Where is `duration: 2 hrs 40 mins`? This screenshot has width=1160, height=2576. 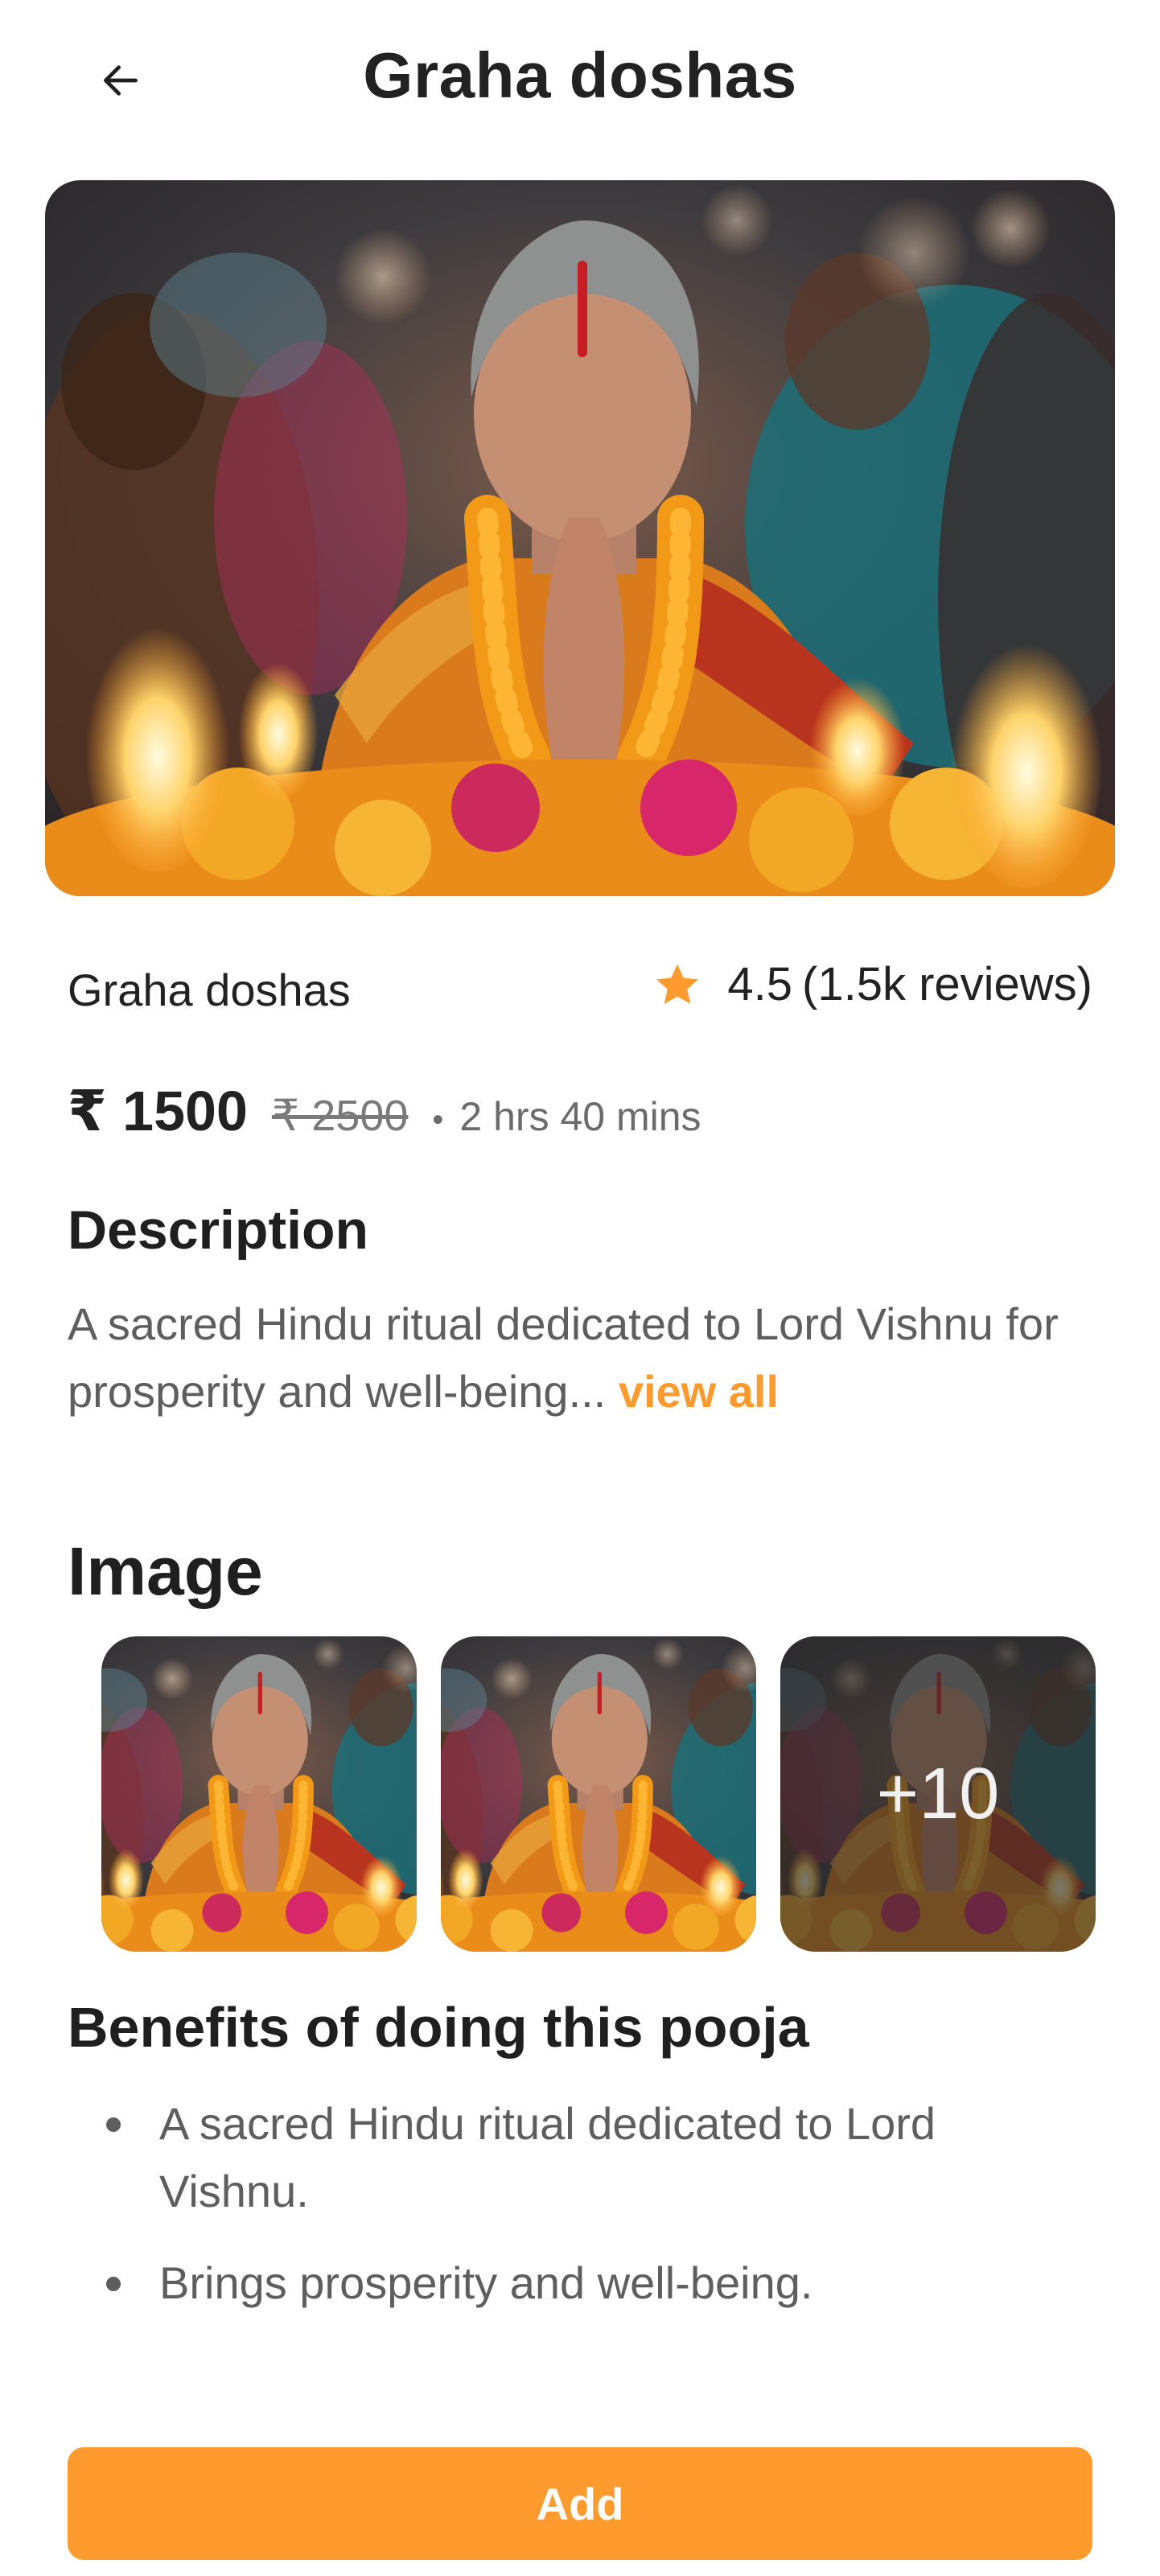
duration: 2 hrs 40 mins is located at coordinates (580, 1116).